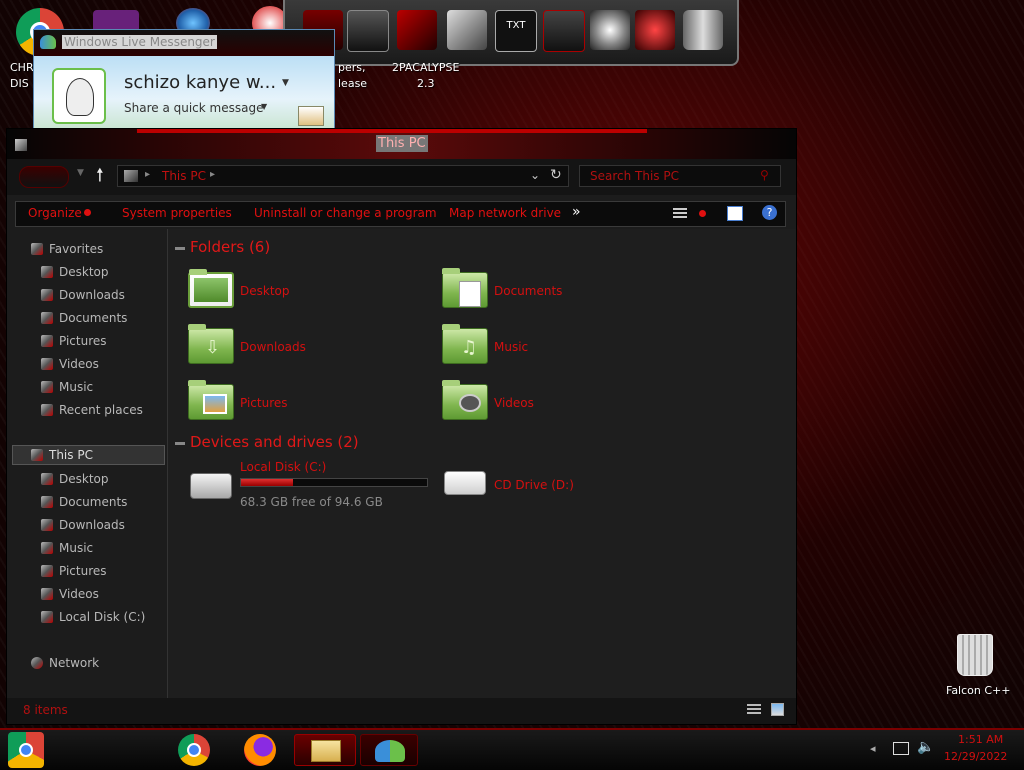  What do you see at coordinates (101, 410) in the screenshot?
I see `sidebar-item-label: Recent places` at bounding box center [101, 410].